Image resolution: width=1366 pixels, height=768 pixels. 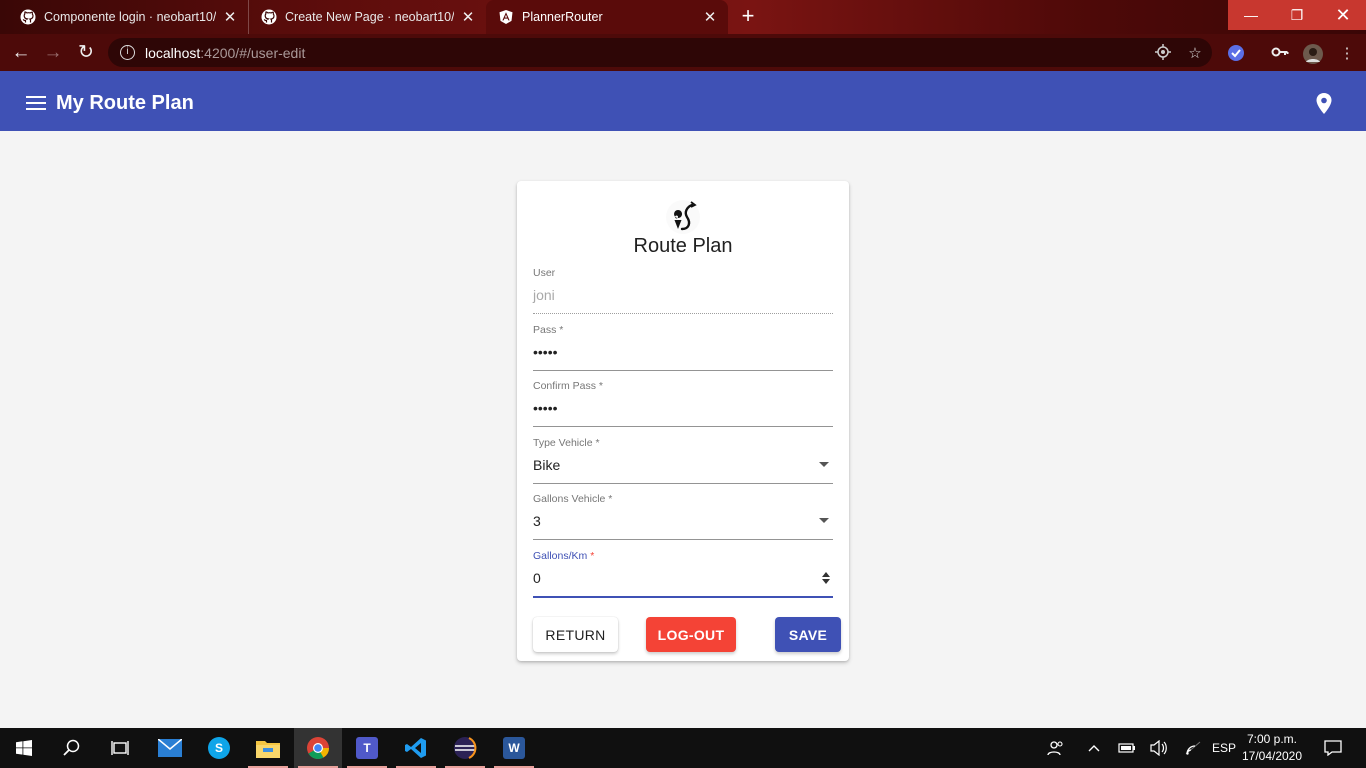 I want to click on route-logo-icon, so click(x=683, y=217).